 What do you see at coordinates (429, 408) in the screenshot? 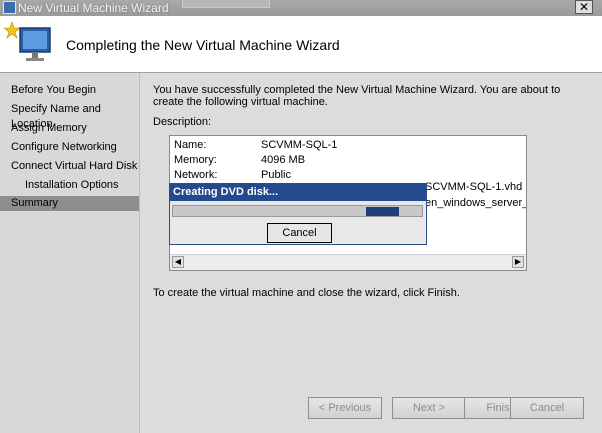
I see `next-button: Next >` at bounding box center [429, 408].